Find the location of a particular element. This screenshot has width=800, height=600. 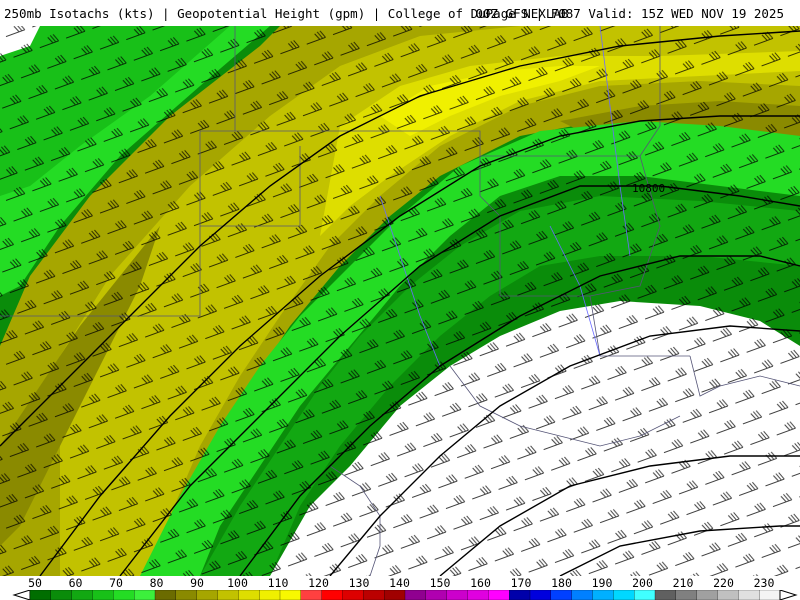

legend-left-arrow is located at coordinates (21, 595).